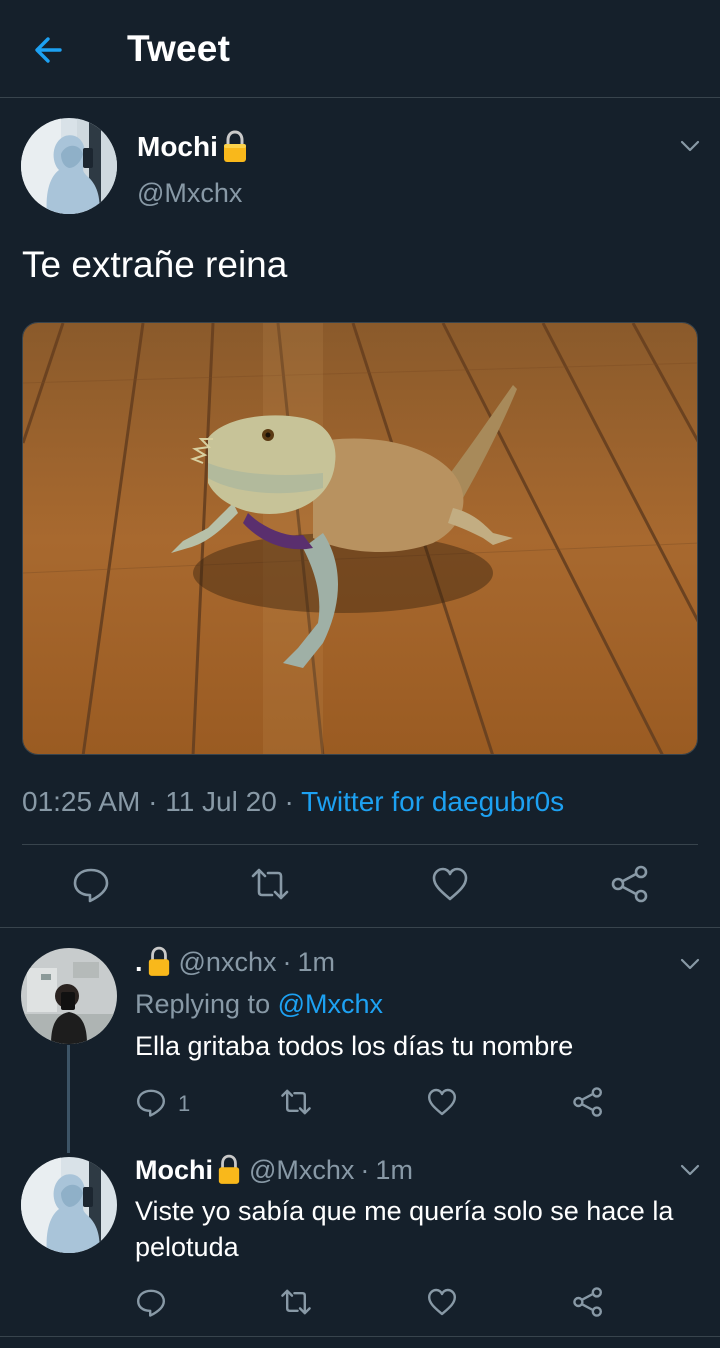 The height and width of the screenshot is (1348, 720). Describe the element at coordinates (228, 962) in the screenshot. I see `reply-author-handle: @nxchx` at that location.